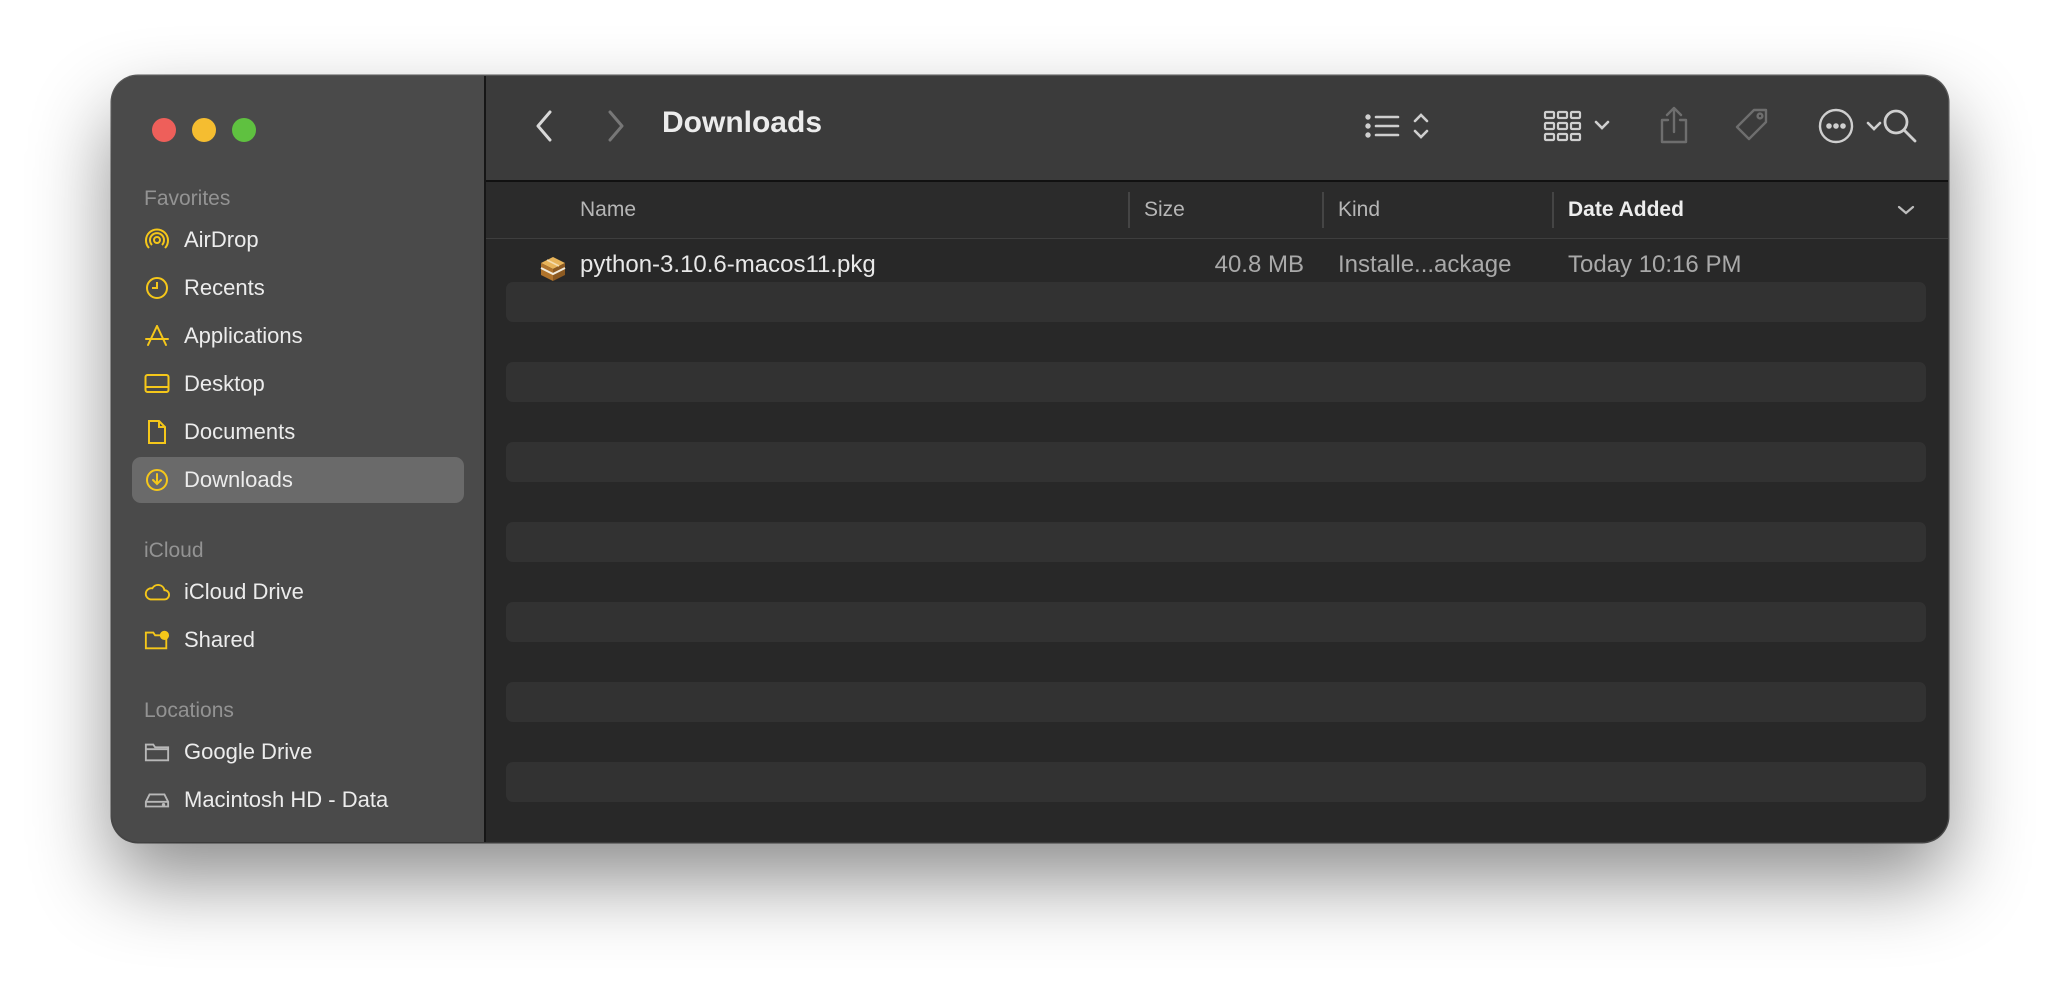 This screenshot has height=990, width=2060. I want to click on window-controls, so click(204, 130).